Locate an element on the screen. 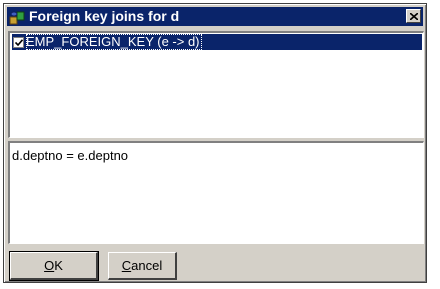 The image size is (440, 289). close-icon is located at coordinates (413, 16).